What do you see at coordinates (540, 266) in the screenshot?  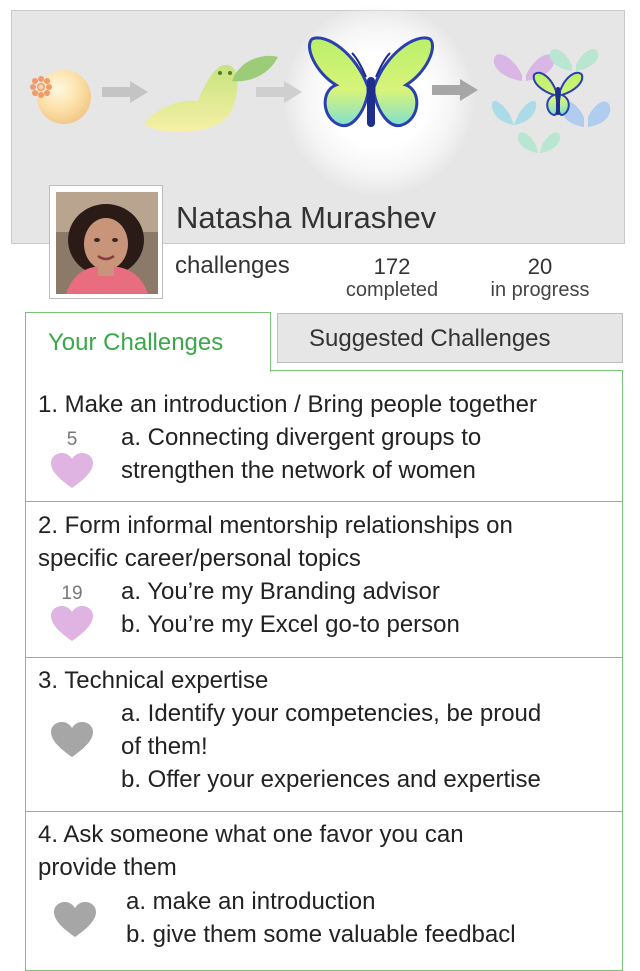 I see `in-progress-count: 20` at bounding box center [540, 266].